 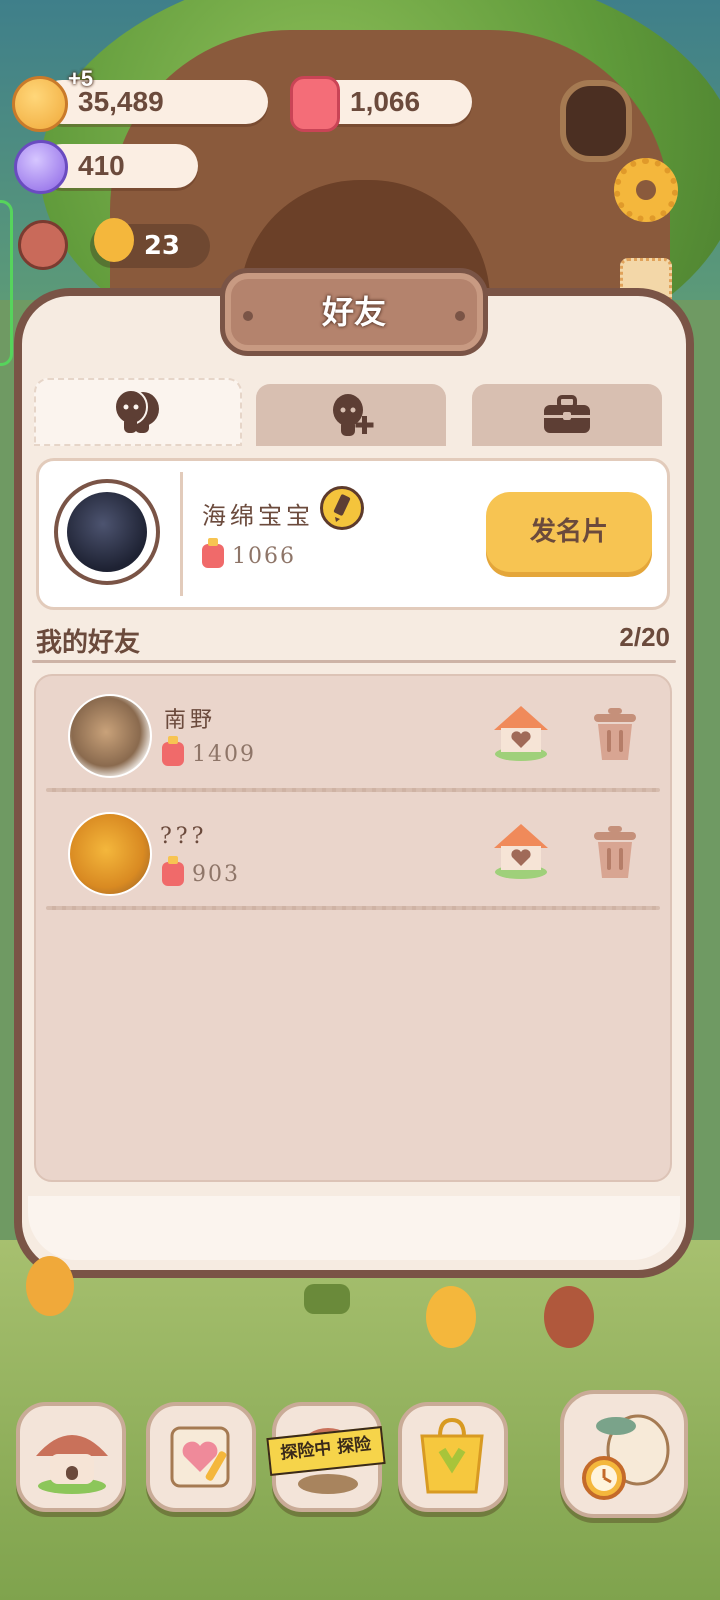 I want to click on friends-icon, so click(x=136, y=411).